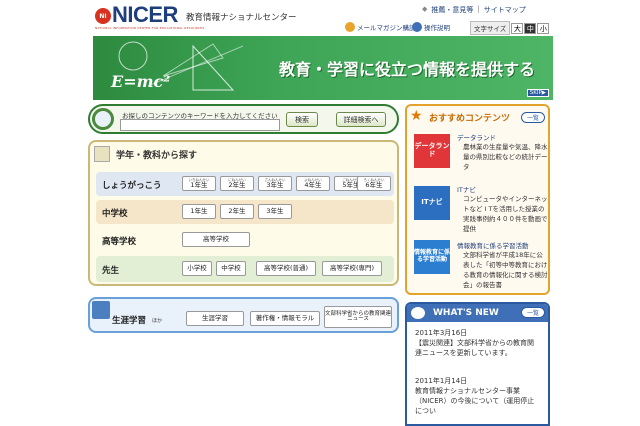 The image size is (640, 426). I want to click on grade-row-label: 高等学校, so click(119, 242).